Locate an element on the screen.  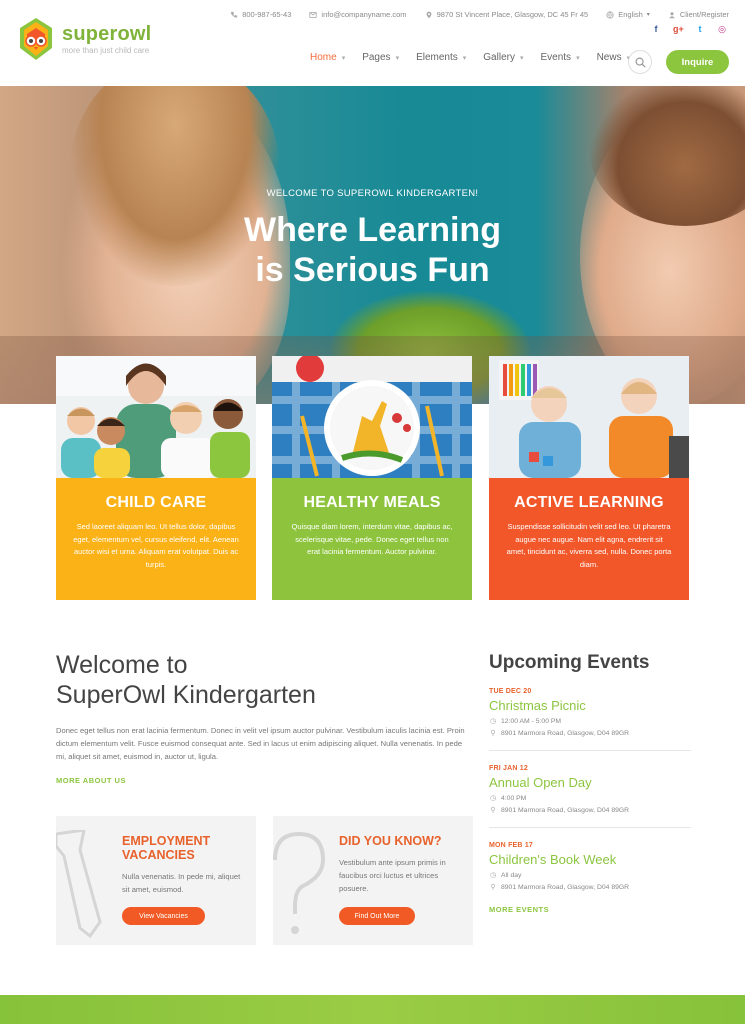
hero-title-line-1: Where Learning is located at coordinates (372, 230).